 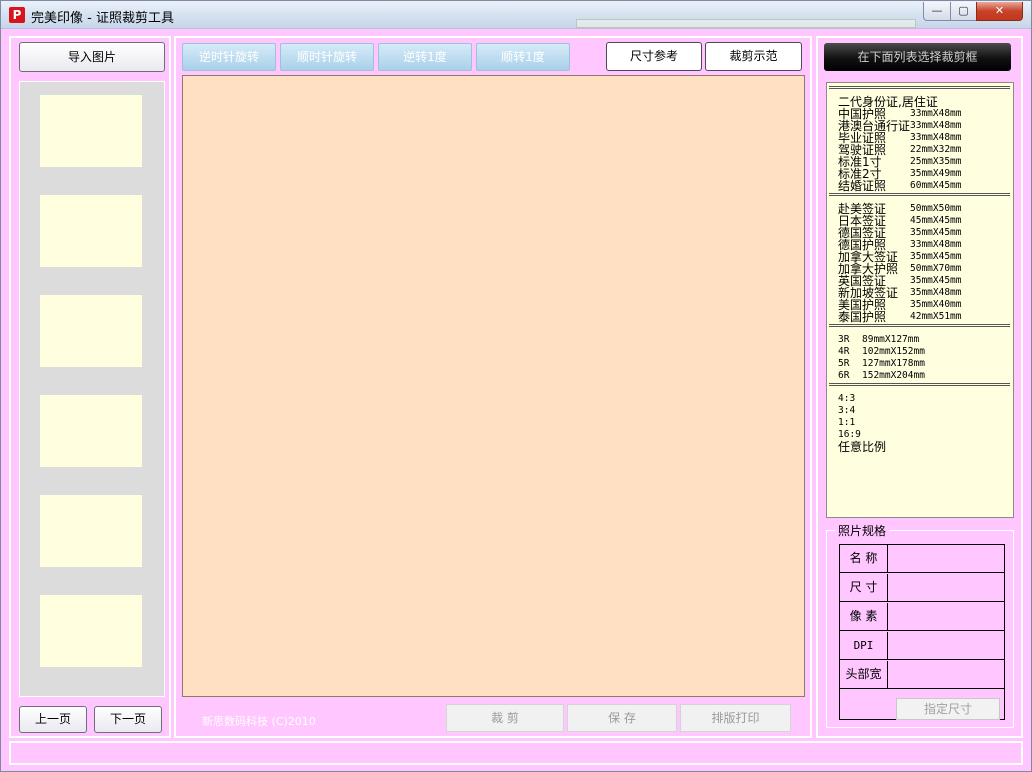 I want to click on crop-size-name: 3R, so click(x=844, y=339).